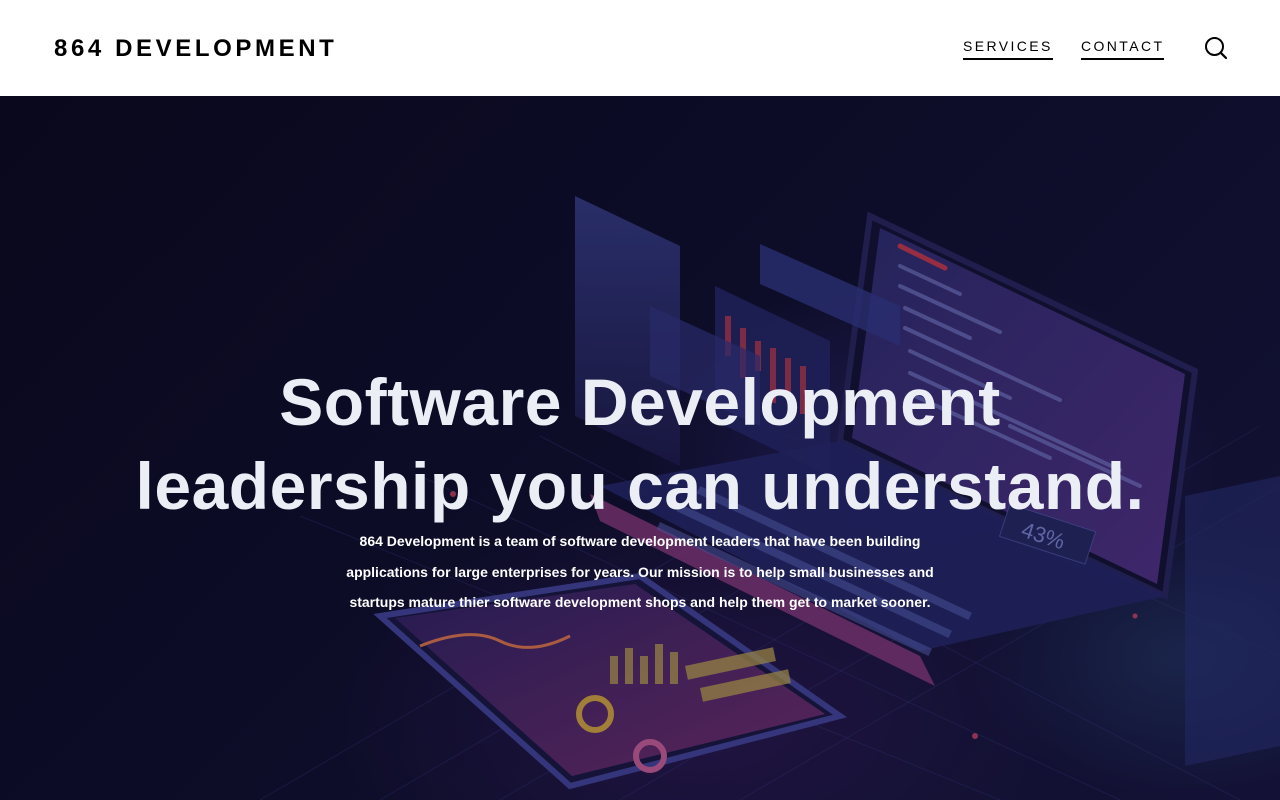 The image size is (1280, 800). I want to click on search-button, so click(1216, 48).